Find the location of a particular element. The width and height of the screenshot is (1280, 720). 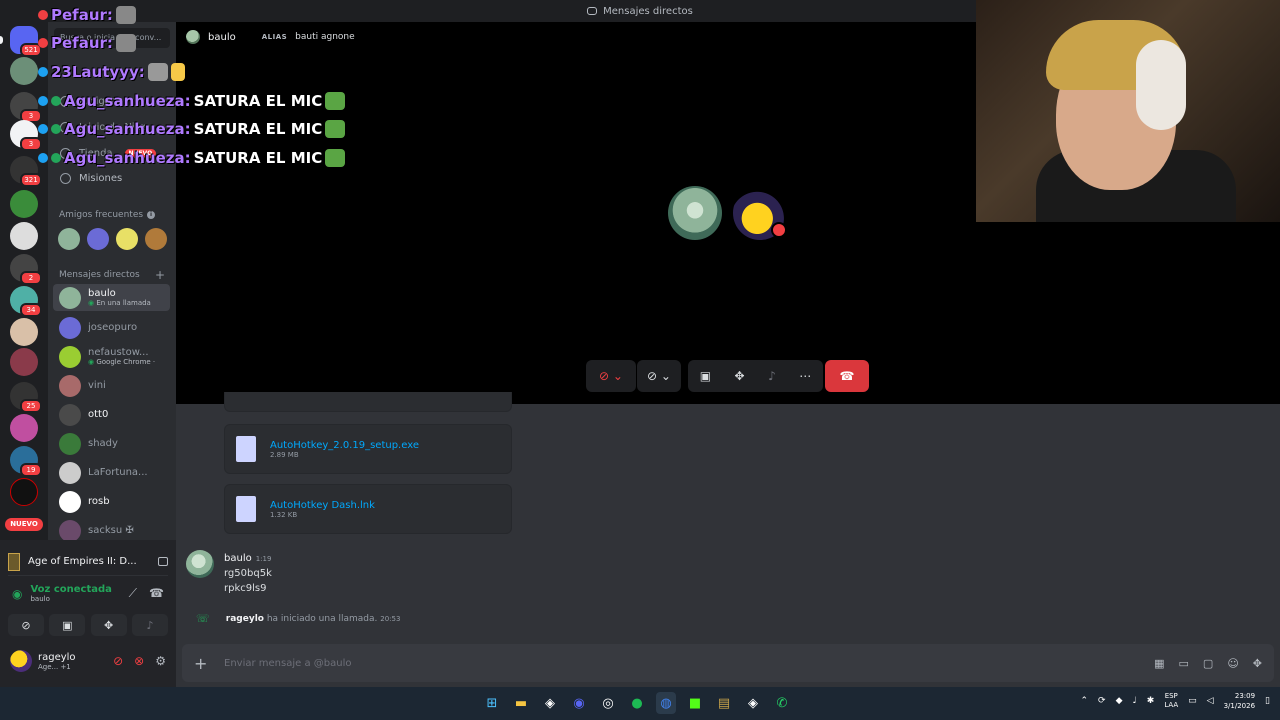

emoji-icon: ☺ is located at coordinates (1232, 663).